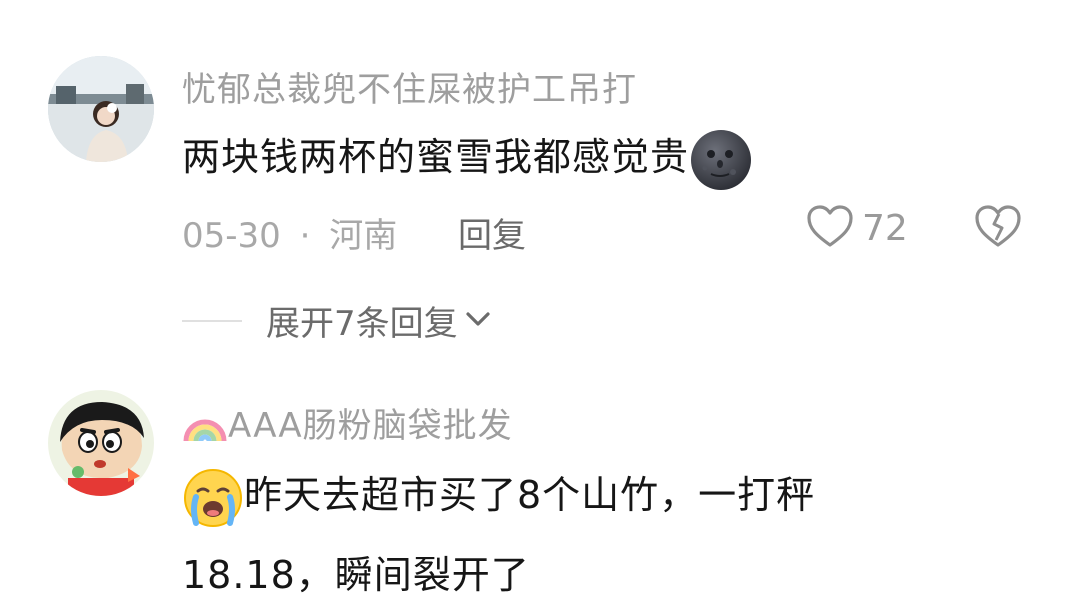  What do you see at coordinates (362, 324) in the screenshot?
I see `expand-replies-label: 展开7条回复` at bounding box center [362, 324].